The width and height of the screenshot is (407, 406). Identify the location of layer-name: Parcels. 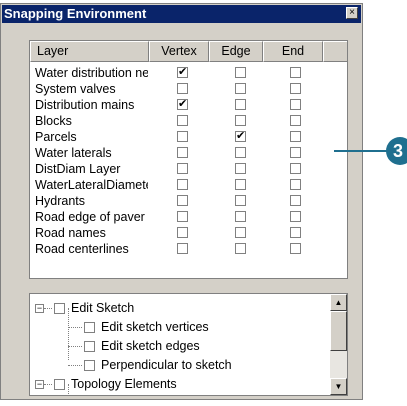
(56, 137).